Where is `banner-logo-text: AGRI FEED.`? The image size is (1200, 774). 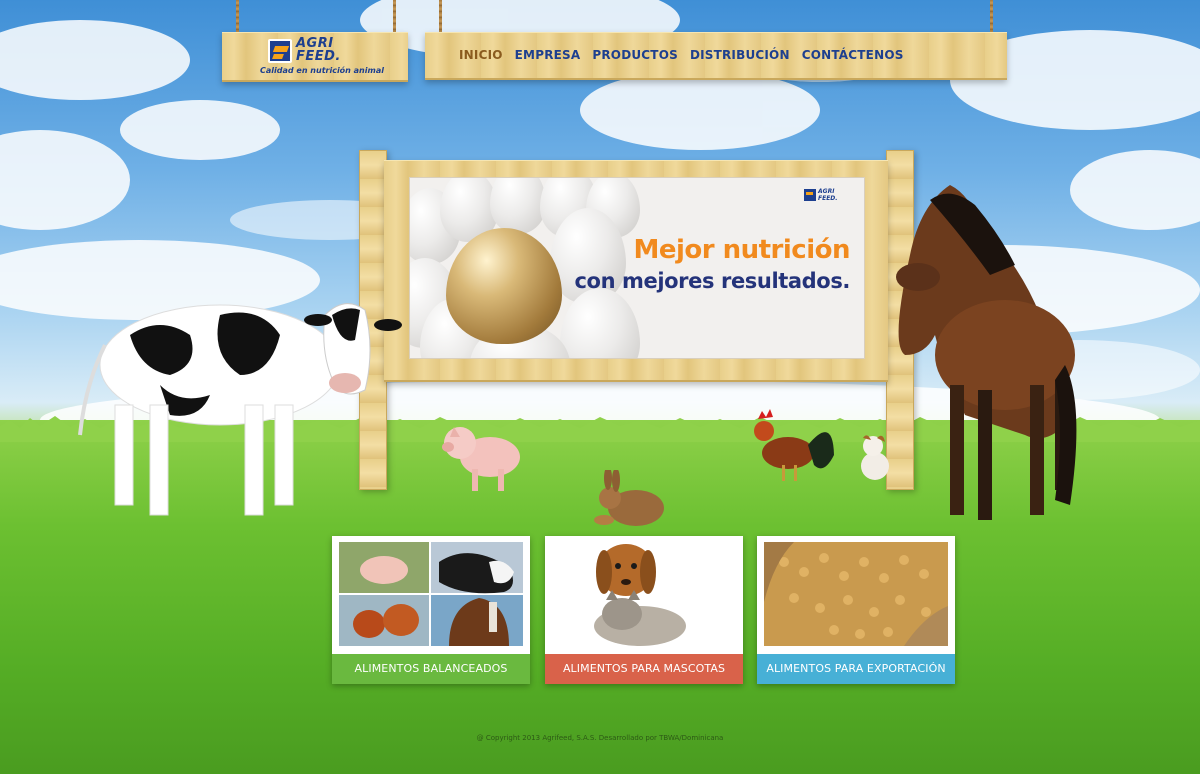
banner-logo-text: AGRI FEED. is located at coordinates (828, 195).